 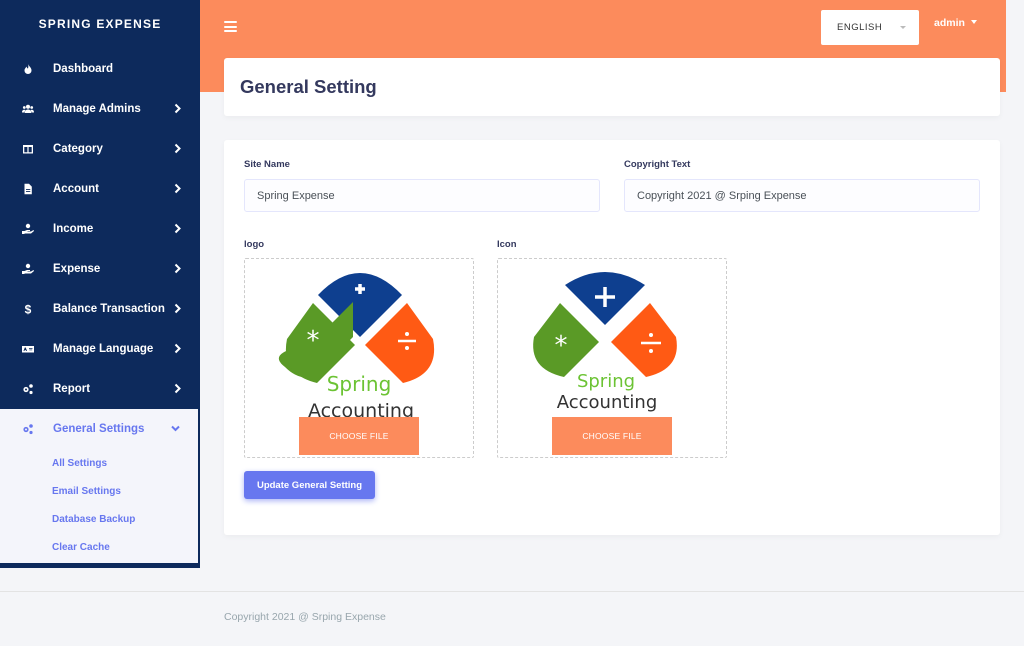 What do you see at coordinates (78, 149) in the screenshot?
I see `sidebar-item-label: Category` at bounding box center [78, 149].